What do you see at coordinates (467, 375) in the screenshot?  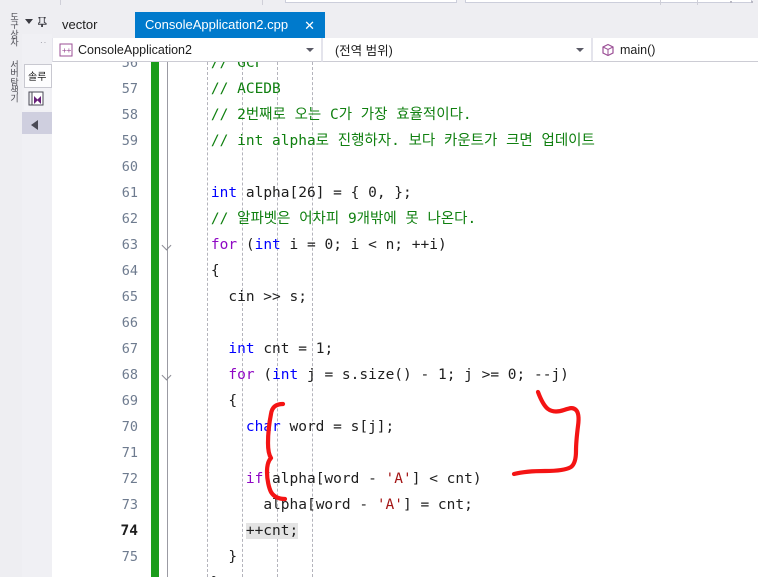 I see `code-line: for (int j = s.size() - 1; j >= 0; --j)` at bounding box center [467, 375].